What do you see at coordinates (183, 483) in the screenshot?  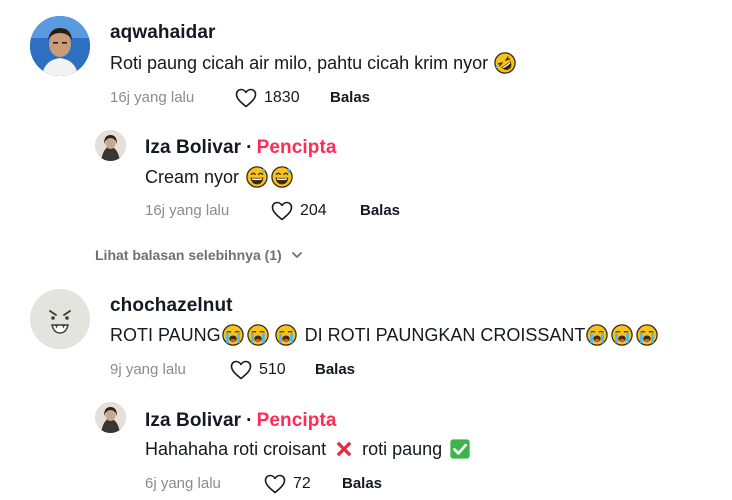 I see `timestamp: 6j yang lalu` at bounding box center [183, 483].